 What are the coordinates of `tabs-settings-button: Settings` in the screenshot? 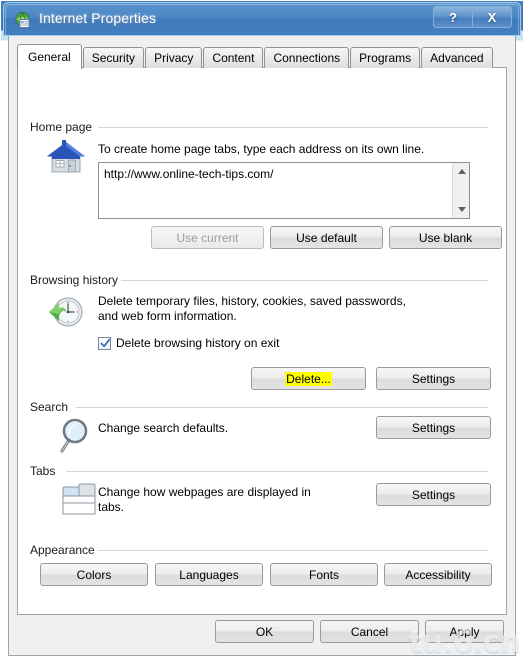 It's located at (433, 494).